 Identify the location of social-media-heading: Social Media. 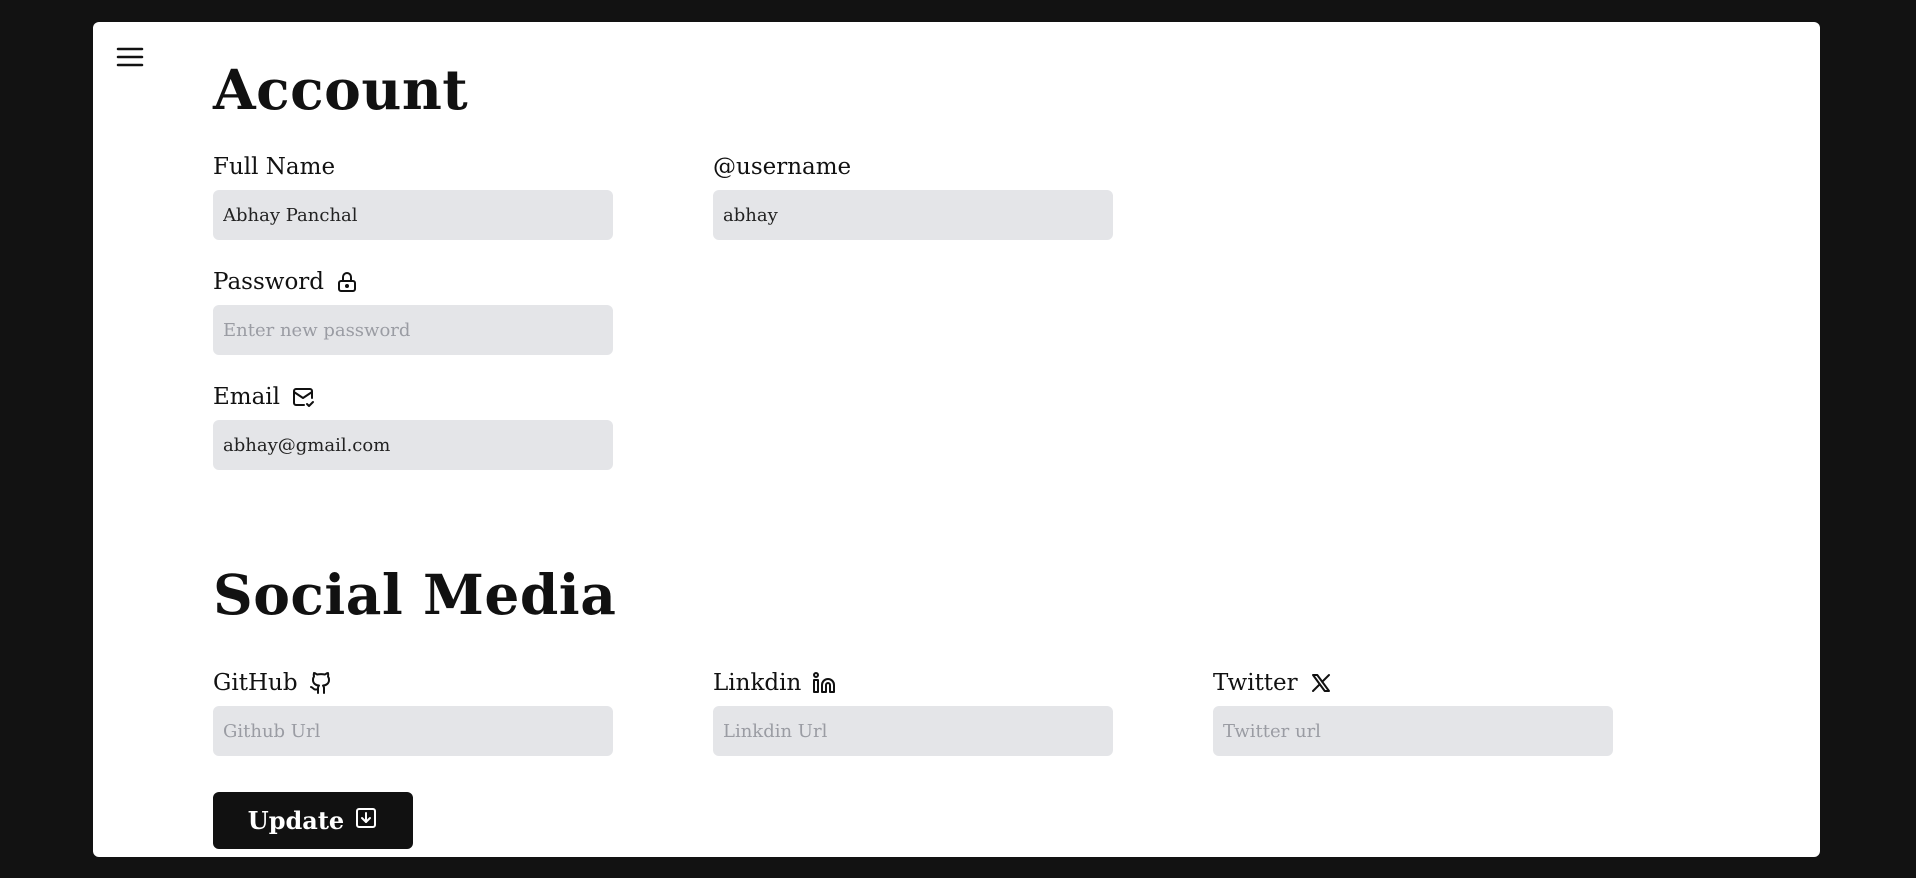
(415, 594).